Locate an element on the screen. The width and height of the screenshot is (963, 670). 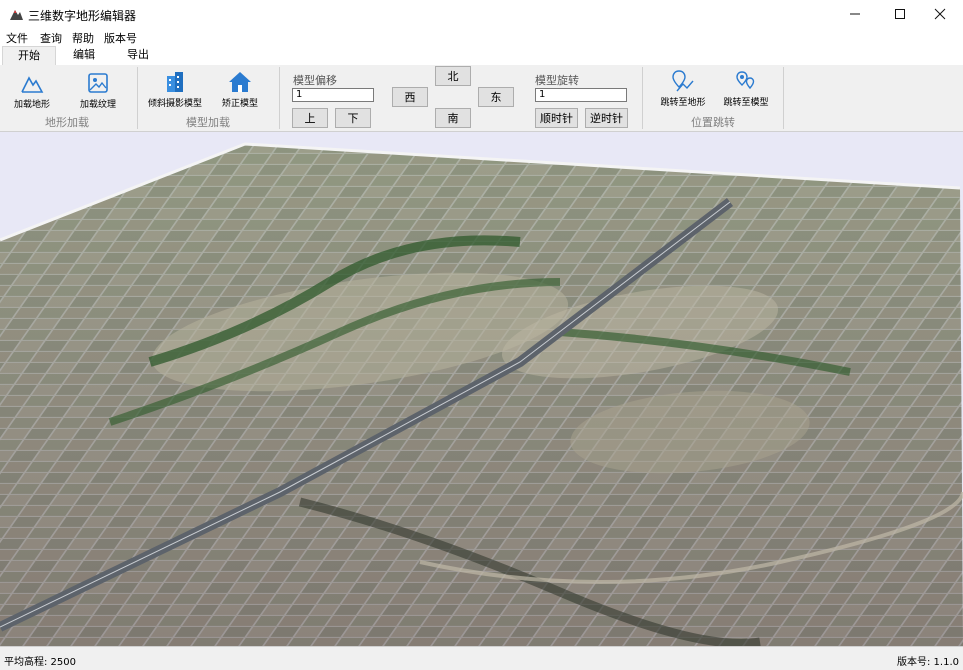
jump-to-terrain-label: 跳转至地形 is located at coordinates (683, 103).